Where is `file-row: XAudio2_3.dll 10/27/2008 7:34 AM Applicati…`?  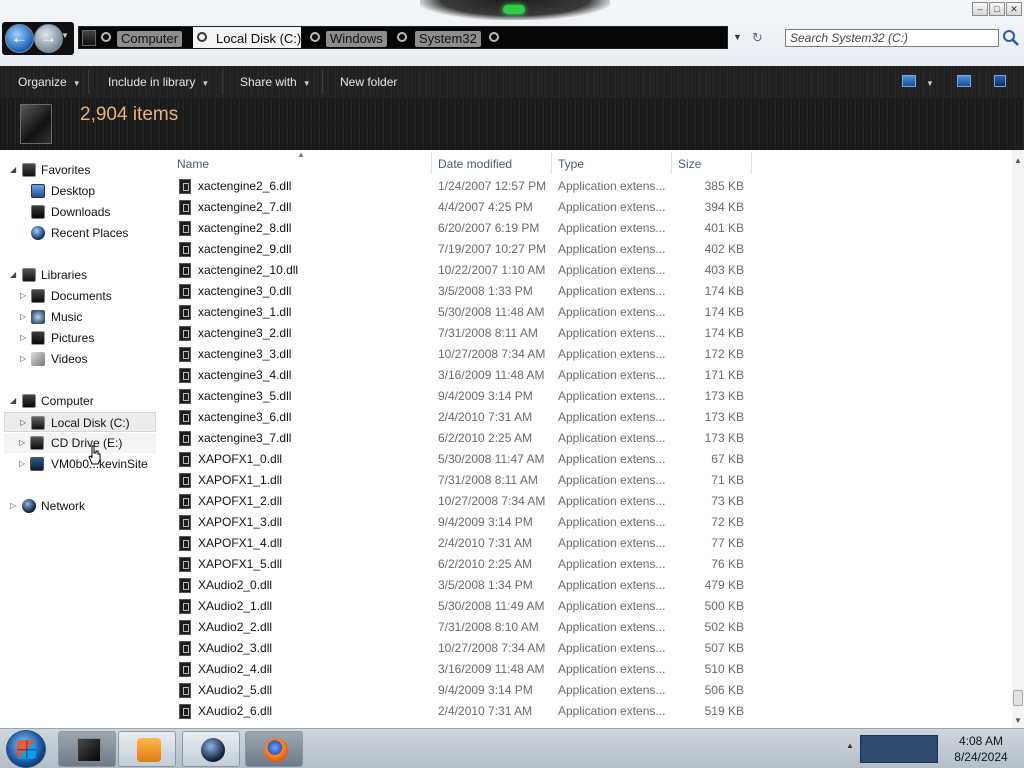 file-row: XAudio2_3.dll 10/27/2008 7:34 AM Applicati… is located at coordinates (463, 648).